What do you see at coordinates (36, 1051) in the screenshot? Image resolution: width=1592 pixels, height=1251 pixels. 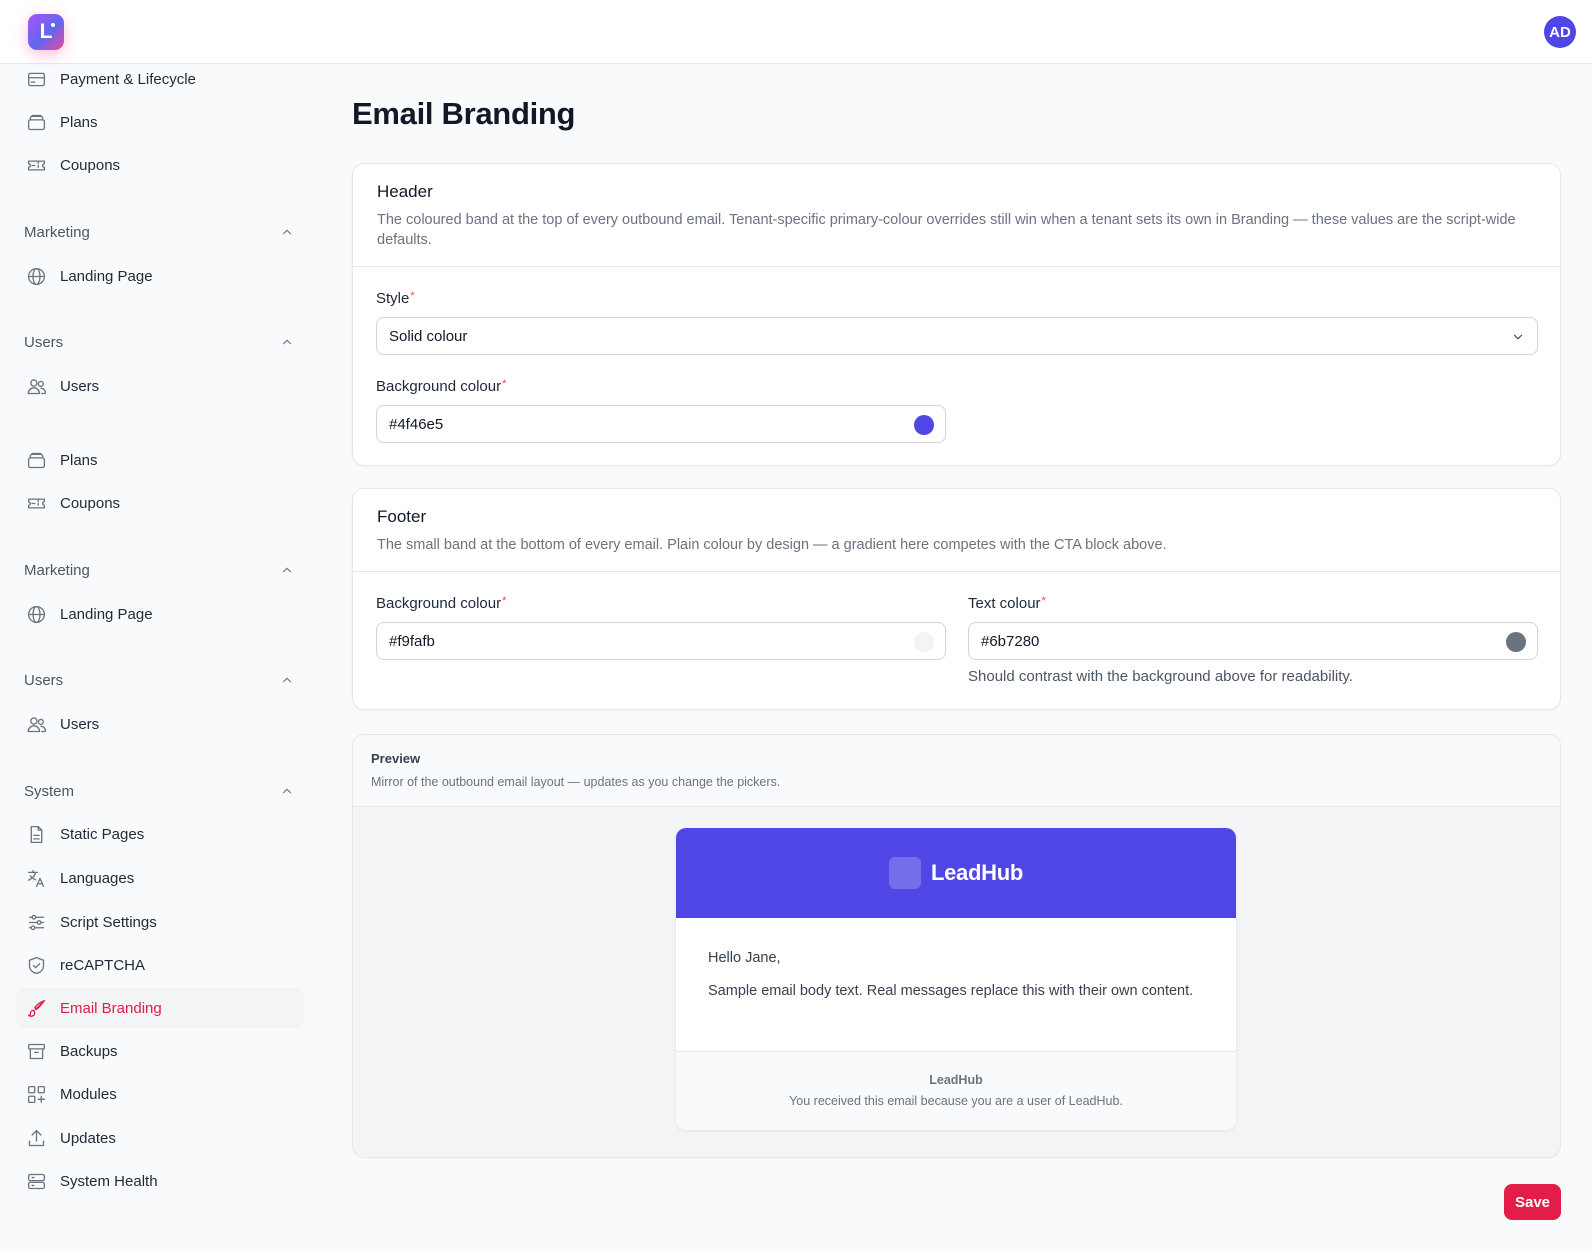 I see `archive-icon` at bounding box center [36, 1051].